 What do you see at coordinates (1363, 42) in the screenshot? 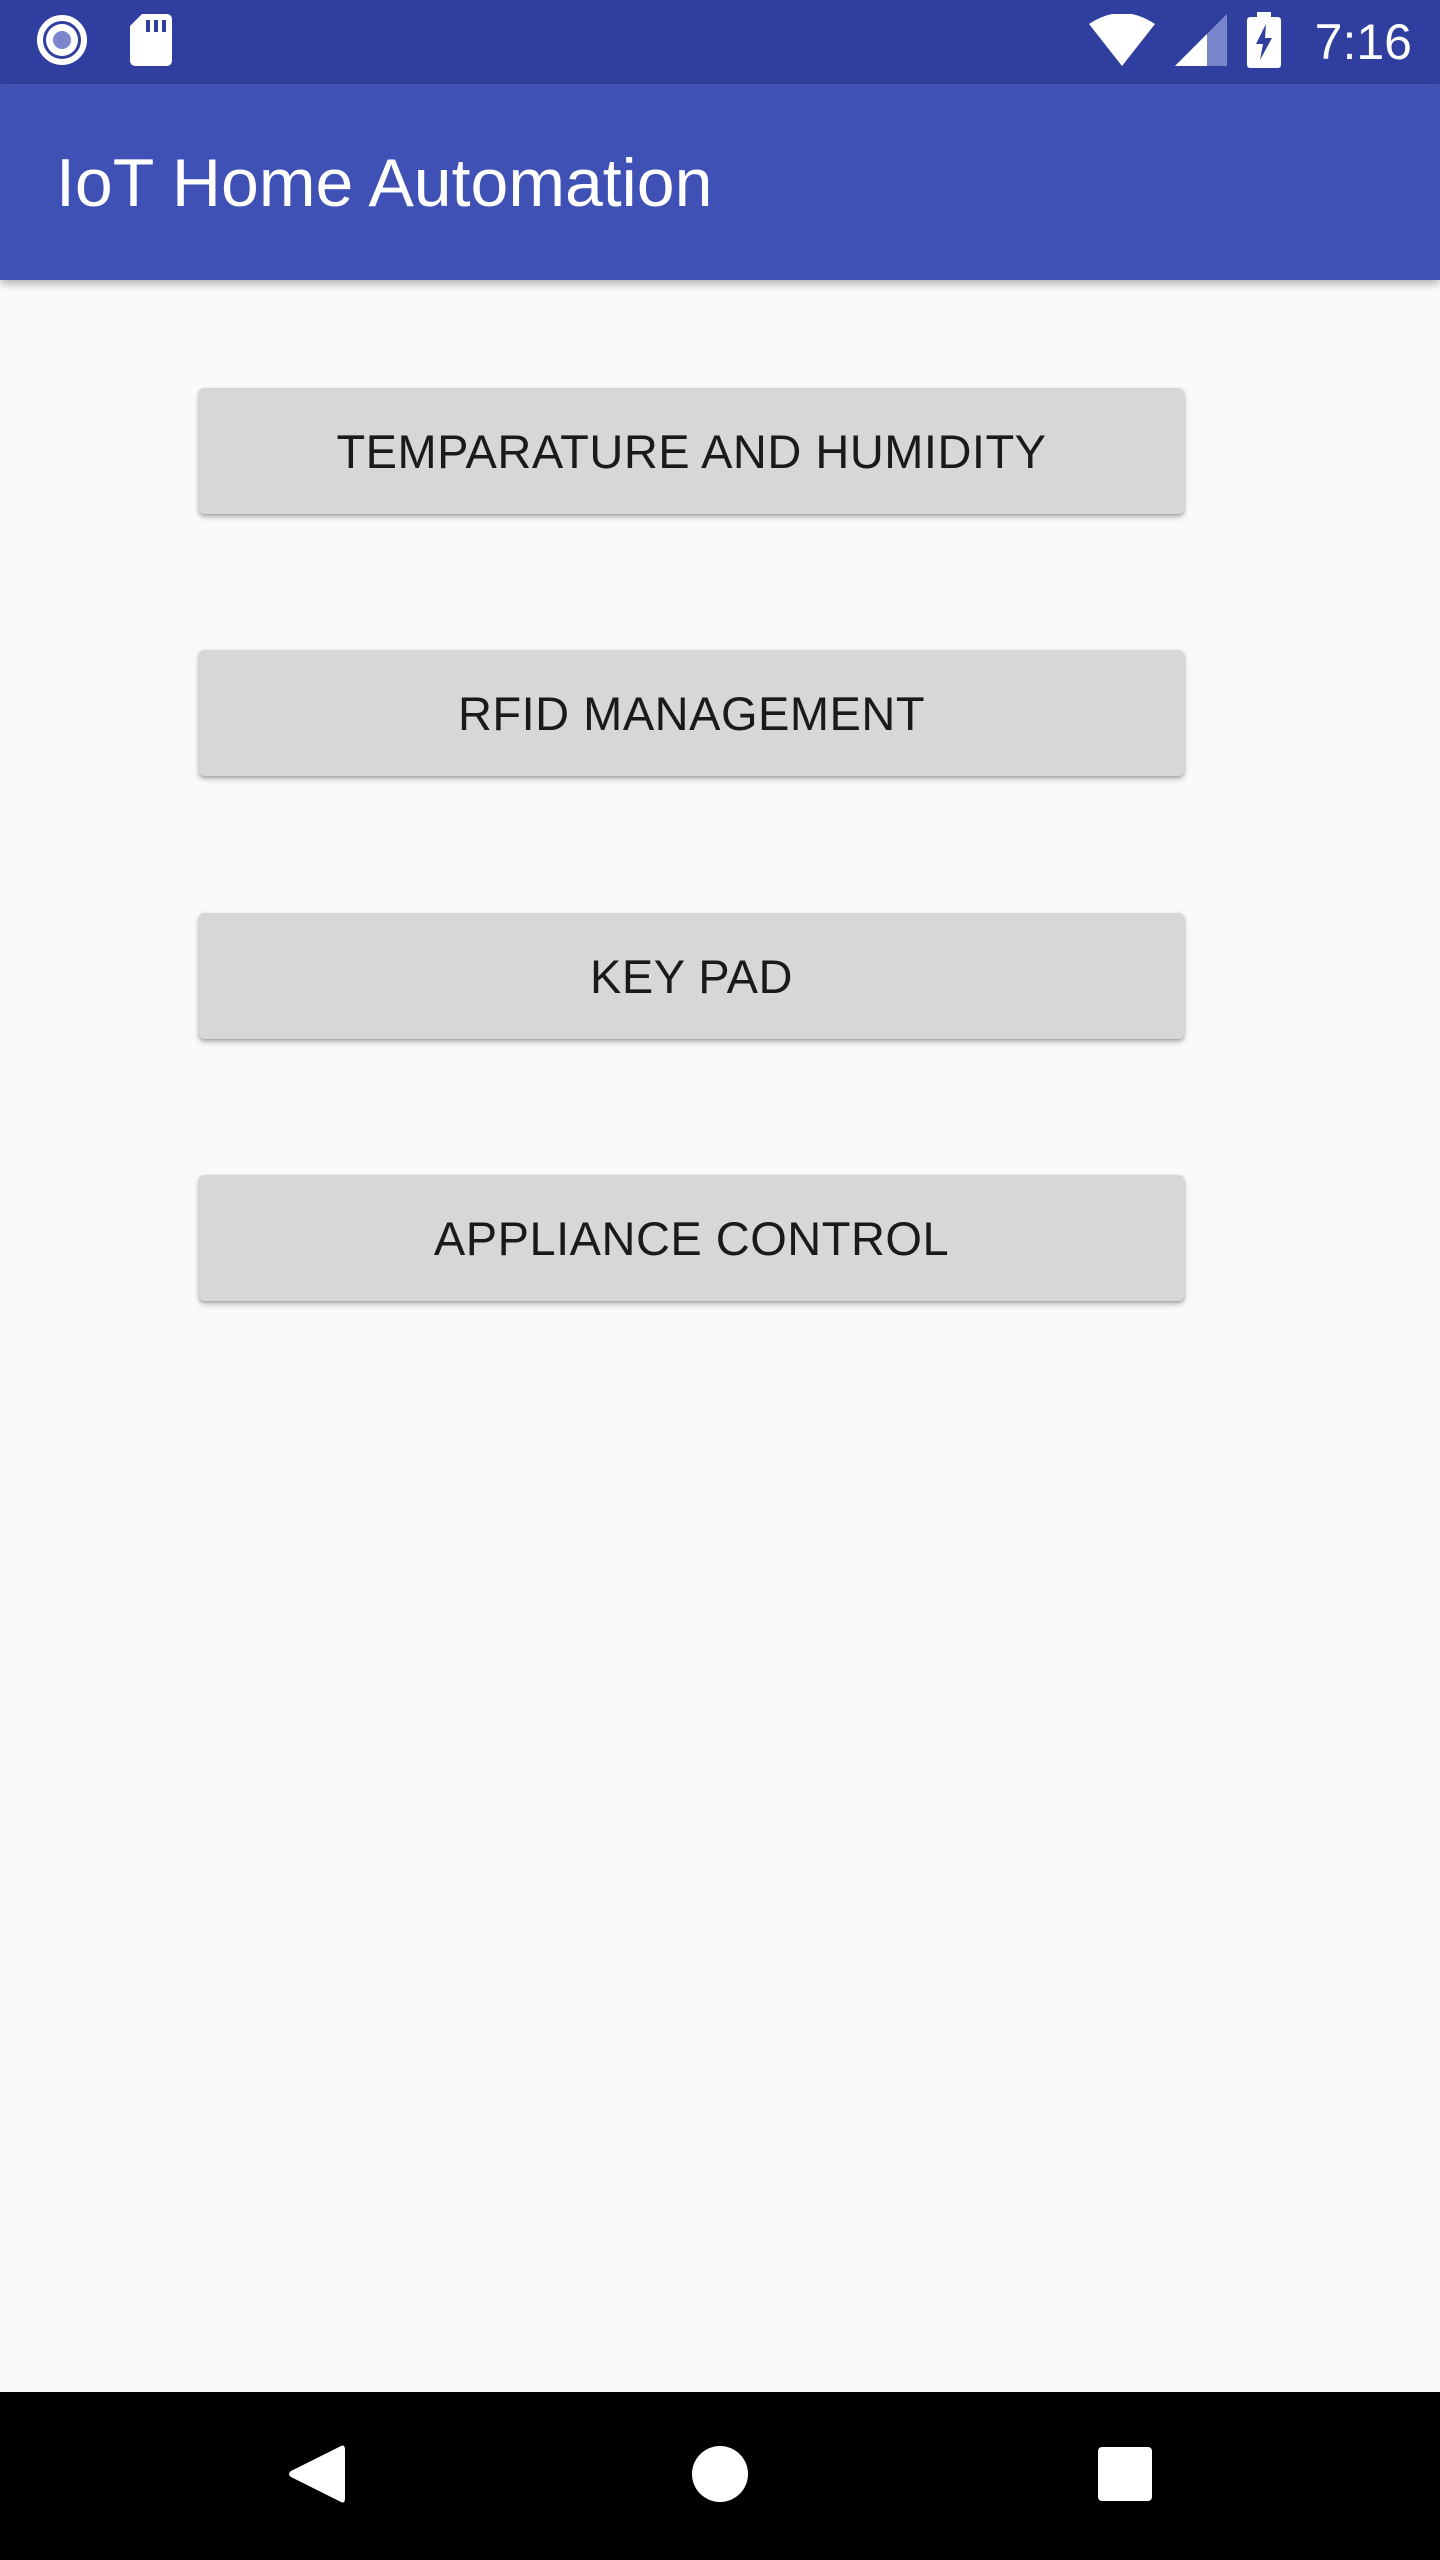
I see `status-time: 7:16` at bounding box center [1363, 42].